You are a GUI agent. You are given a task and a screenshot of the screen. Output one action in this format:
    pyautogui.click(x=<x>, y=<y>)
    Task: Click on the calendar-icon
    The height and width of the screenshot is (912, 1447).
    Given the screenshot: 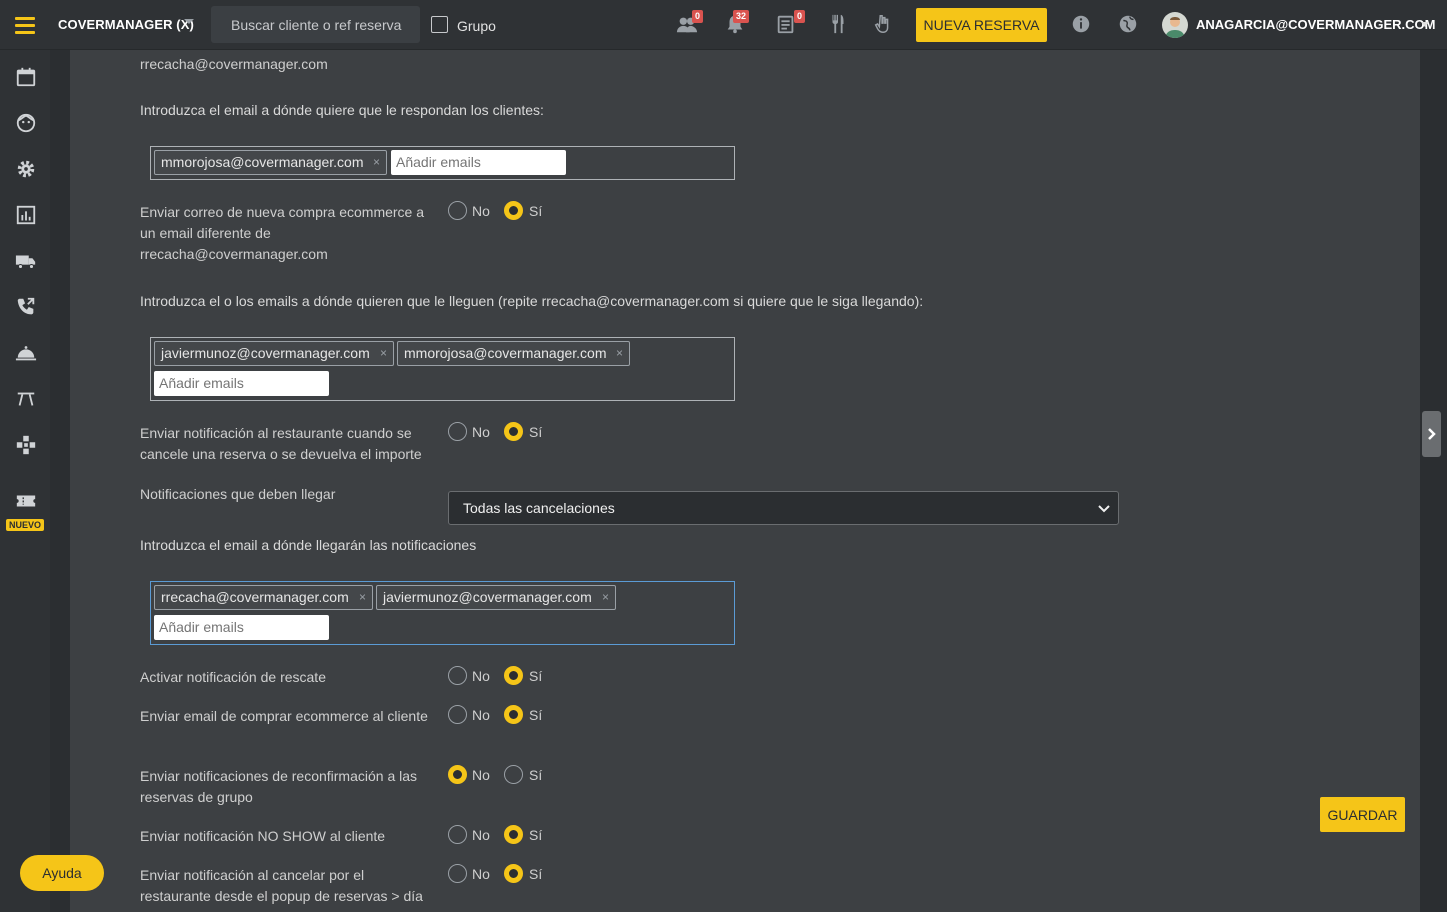 What is the action you would take?
    pyautogui.click(x=26, y=77)
    